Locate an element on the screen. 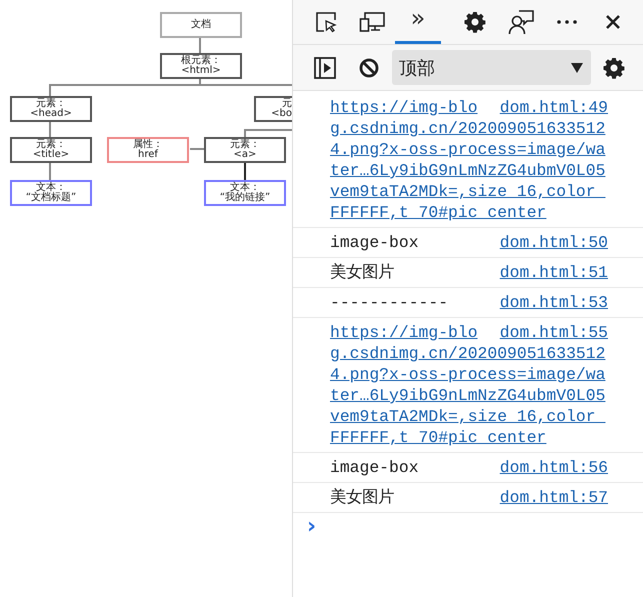 The height and width of the screenshot is (597, 643). diagram-node: 属性： href is located at coordinates (148, 150).